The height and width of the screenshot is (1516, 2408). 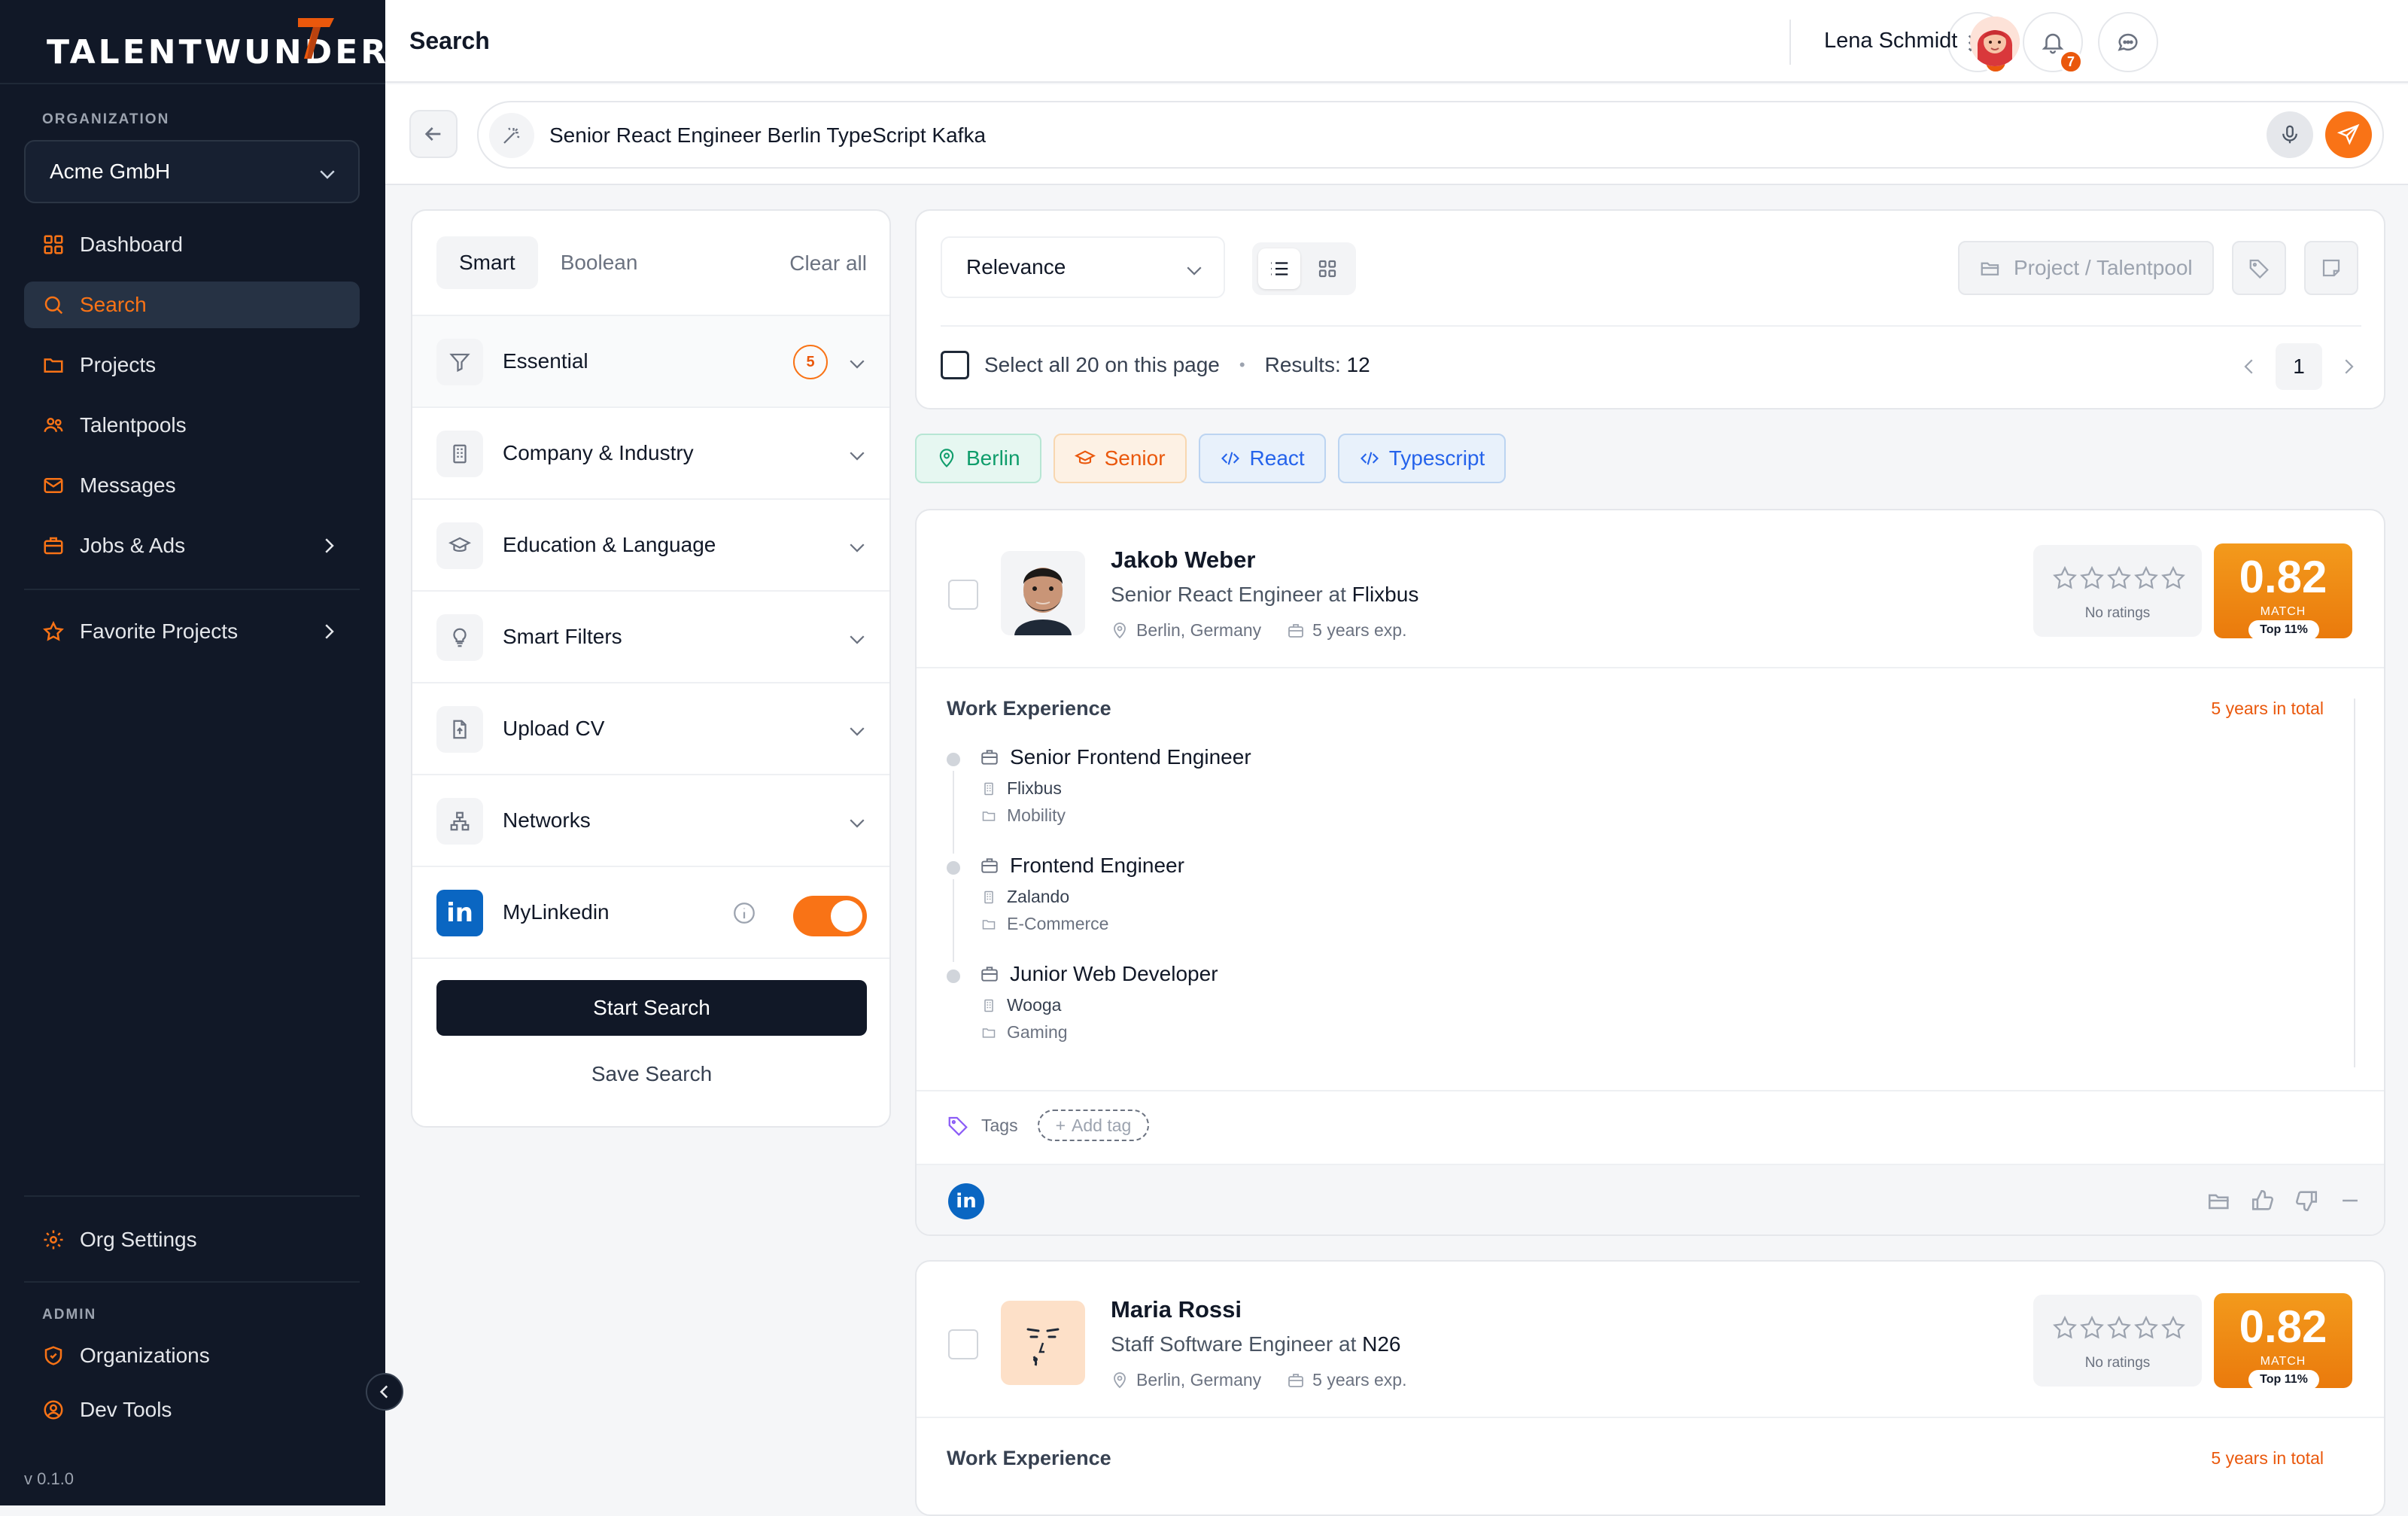 I want to click on sidebar-item-label: Dashboard, so click(x=131, y=244).